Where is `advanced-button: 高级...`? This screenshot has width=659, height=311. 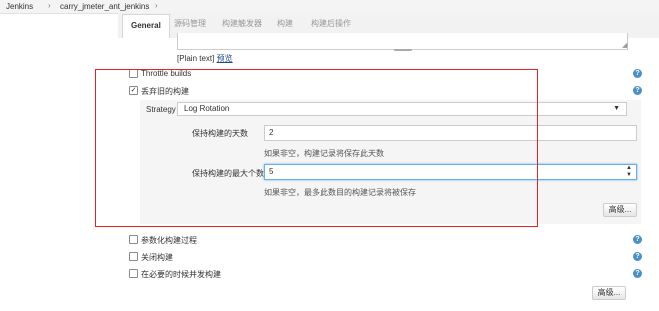 advanced-button: 高级... is located at coordinates (609, 293).